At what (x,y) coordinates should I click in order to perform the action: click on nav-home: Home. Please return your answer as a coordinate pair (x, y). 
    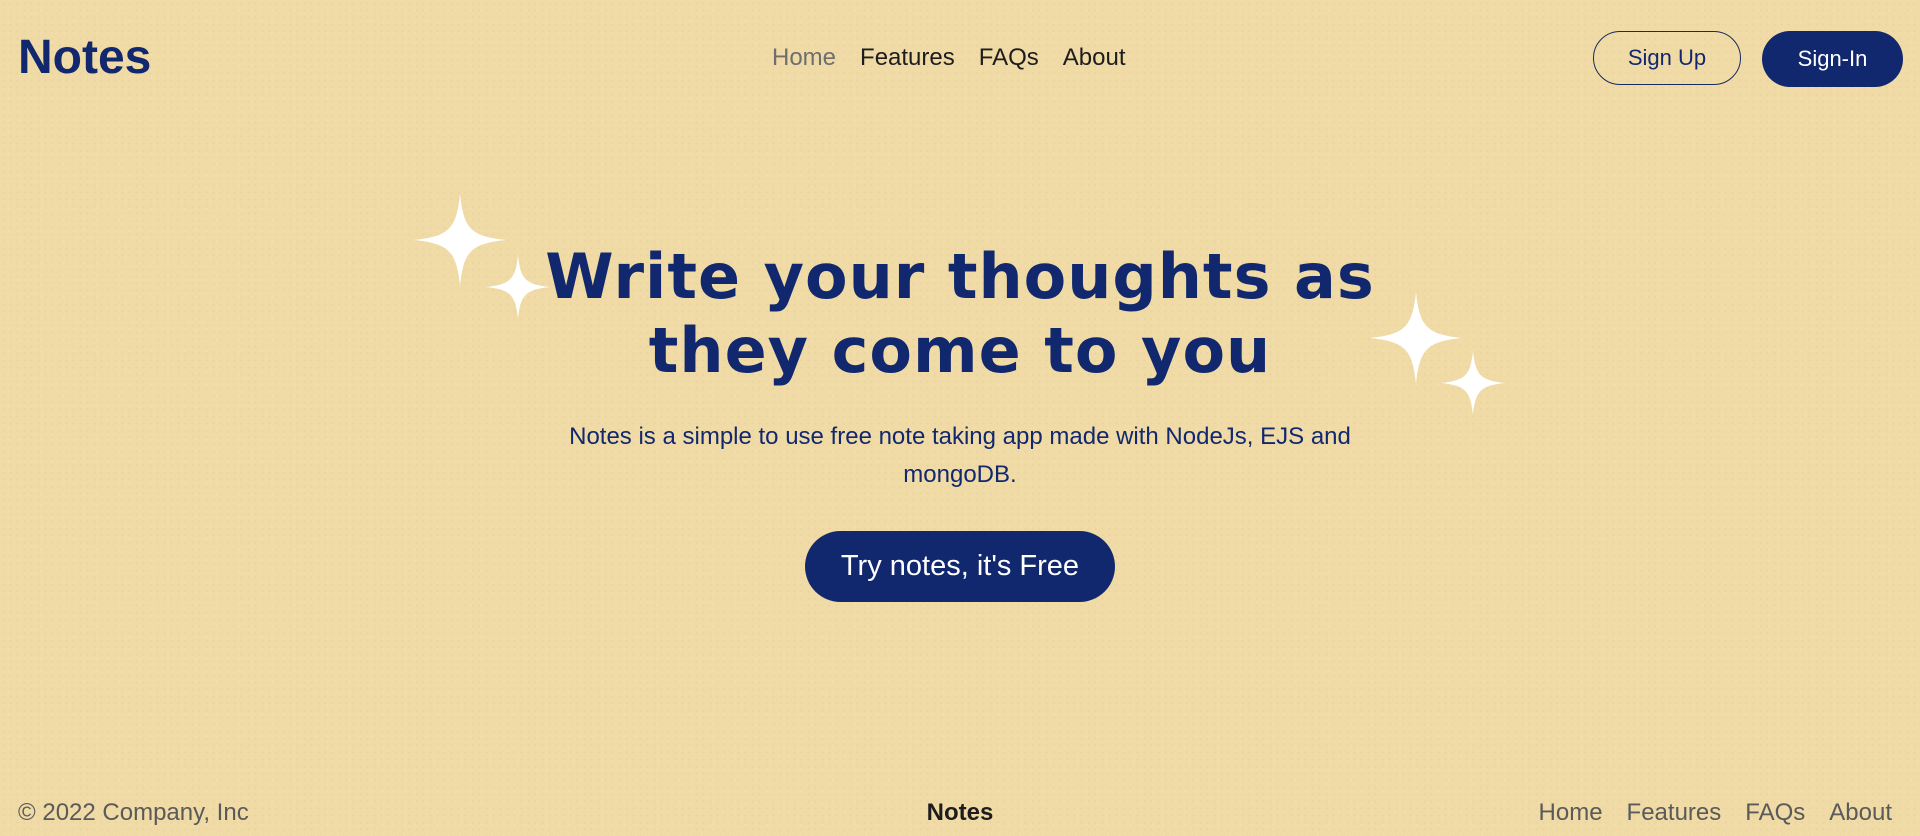
    Looking at the image, I should click on (804, 58).